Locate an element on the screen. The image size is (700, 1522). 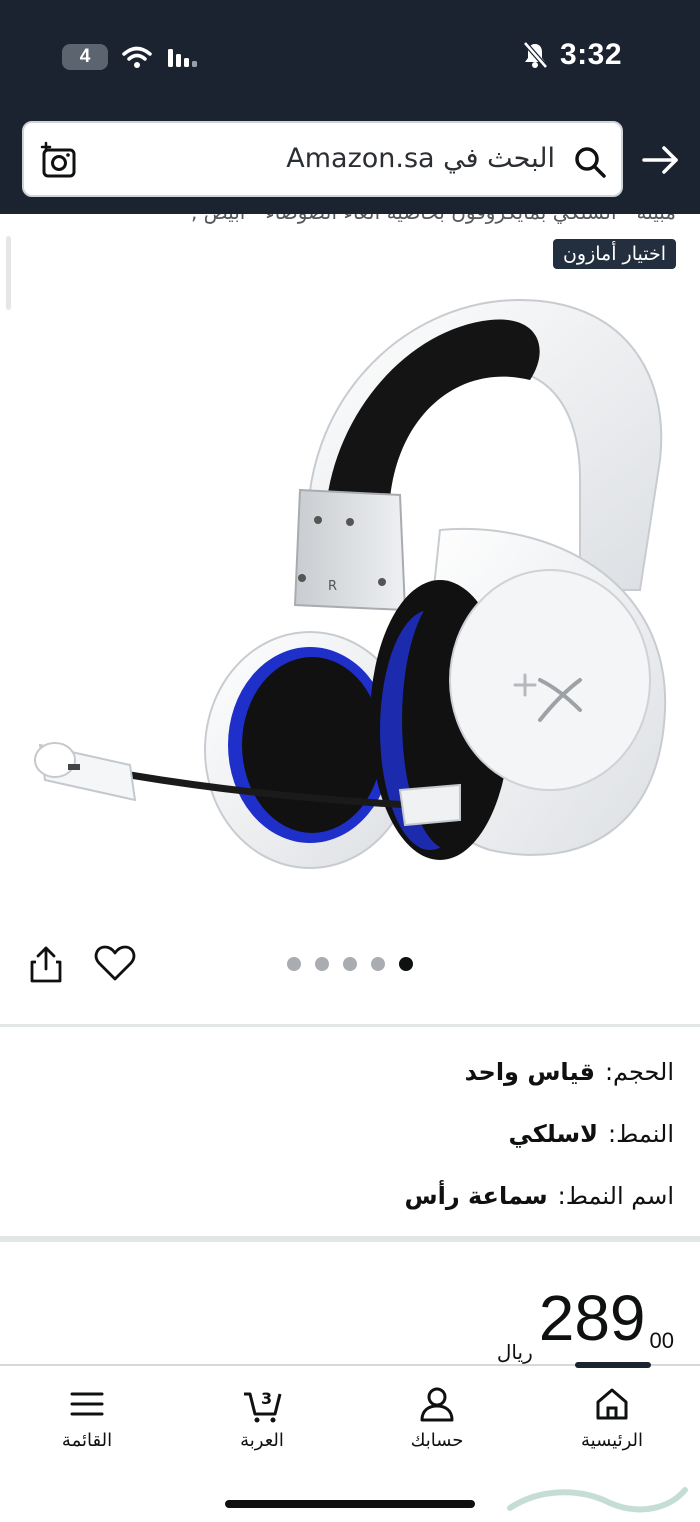
nav-account: حسابك is located at coordinates (437, 1417).